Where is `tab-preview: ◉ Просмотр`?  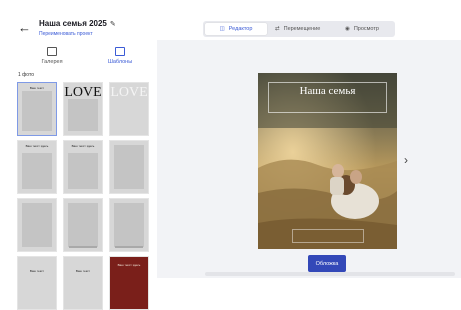
tab-preview: ◉ Просмотр is located at coordinates (362, 29).